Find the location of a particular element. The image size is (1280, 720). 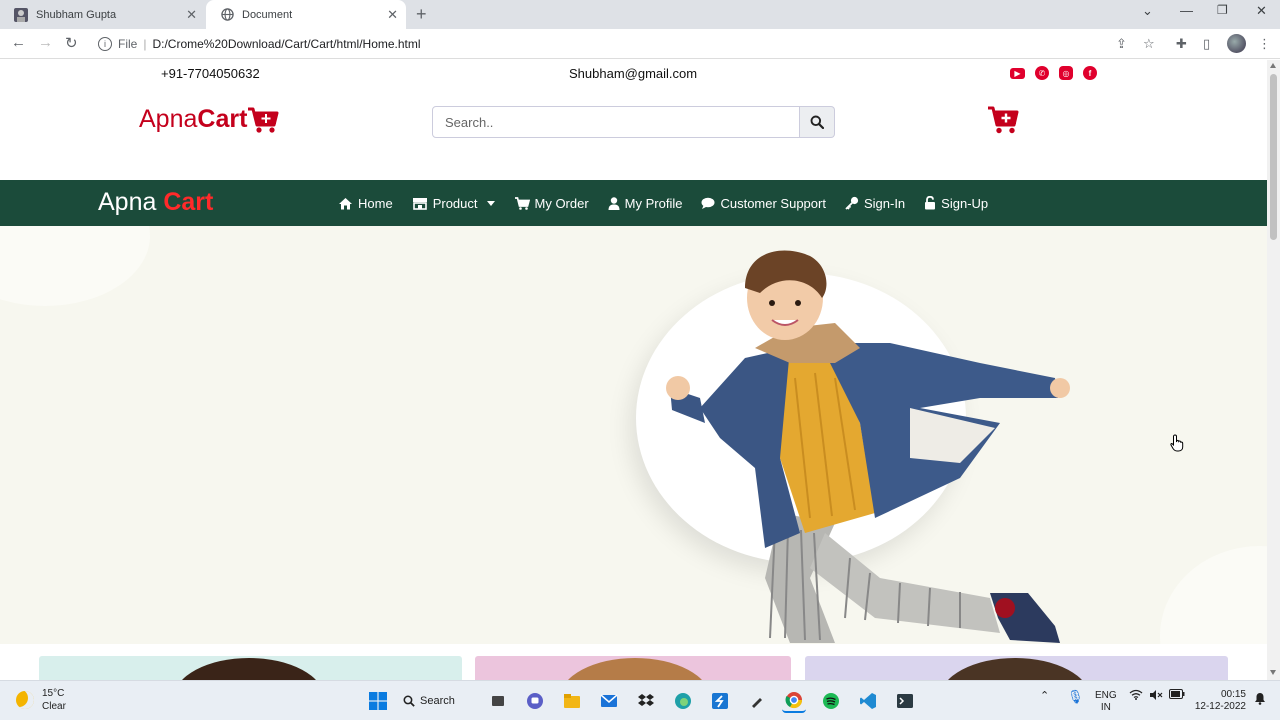

email-address: Shubham@gmail.com is located at coordinates (633, 73).